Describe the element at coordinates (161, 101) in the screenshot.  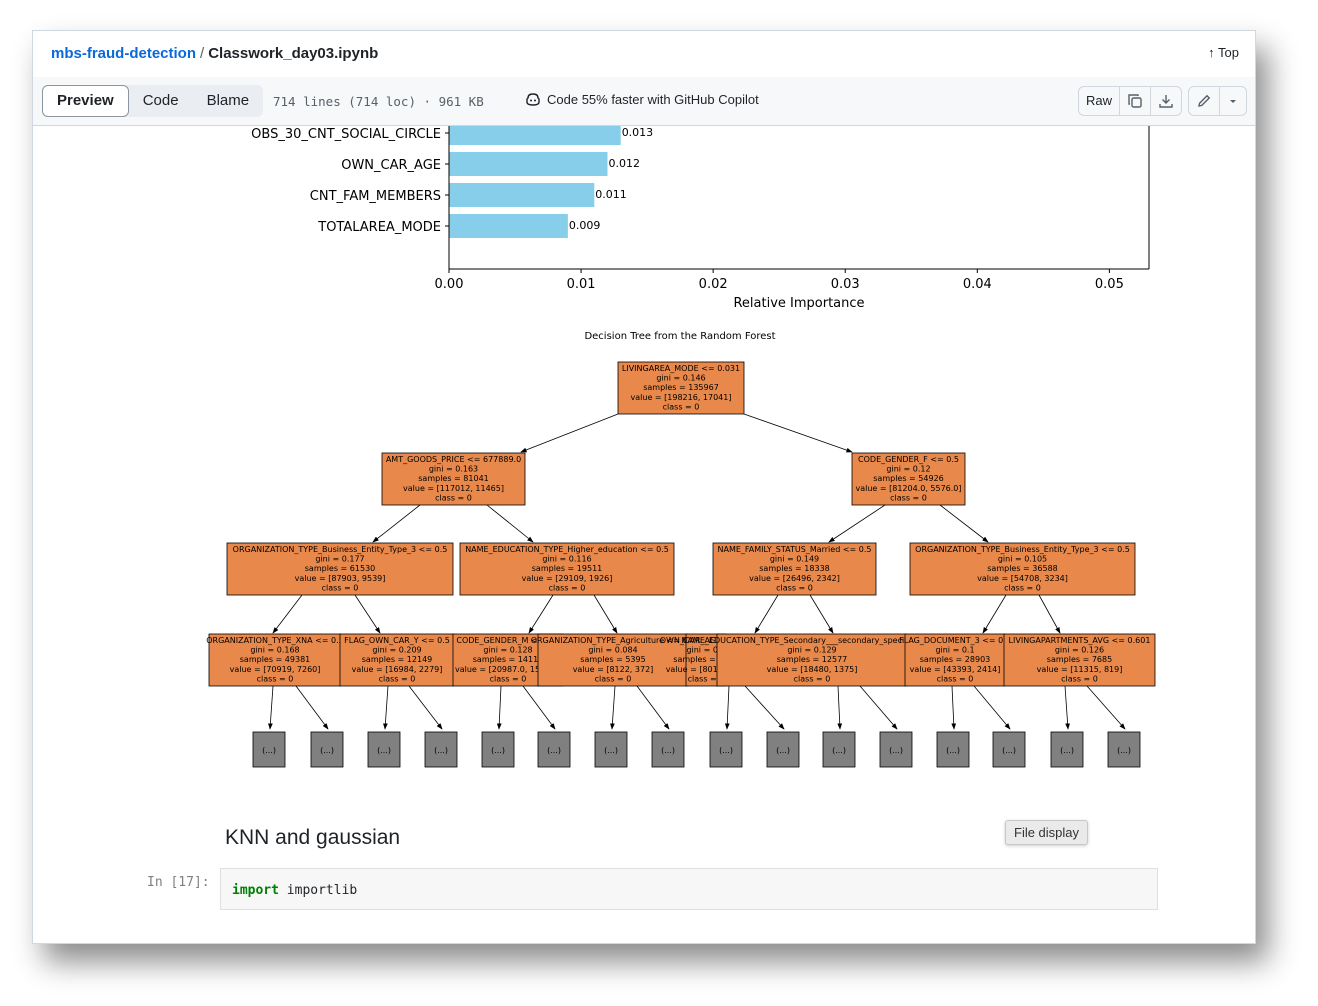
I see `tab-code: Code` at that location.